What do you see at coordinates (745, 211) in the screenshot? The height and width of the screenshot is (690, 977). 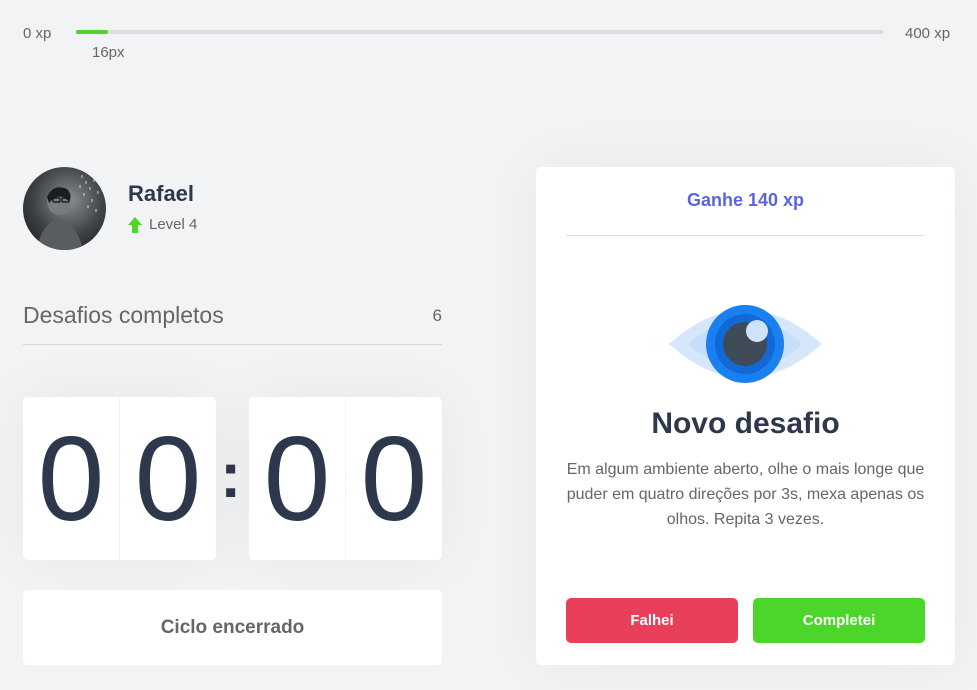 I see `challenge-xp-header: Ganhe 140 xp` at bounding box center [745, 211].